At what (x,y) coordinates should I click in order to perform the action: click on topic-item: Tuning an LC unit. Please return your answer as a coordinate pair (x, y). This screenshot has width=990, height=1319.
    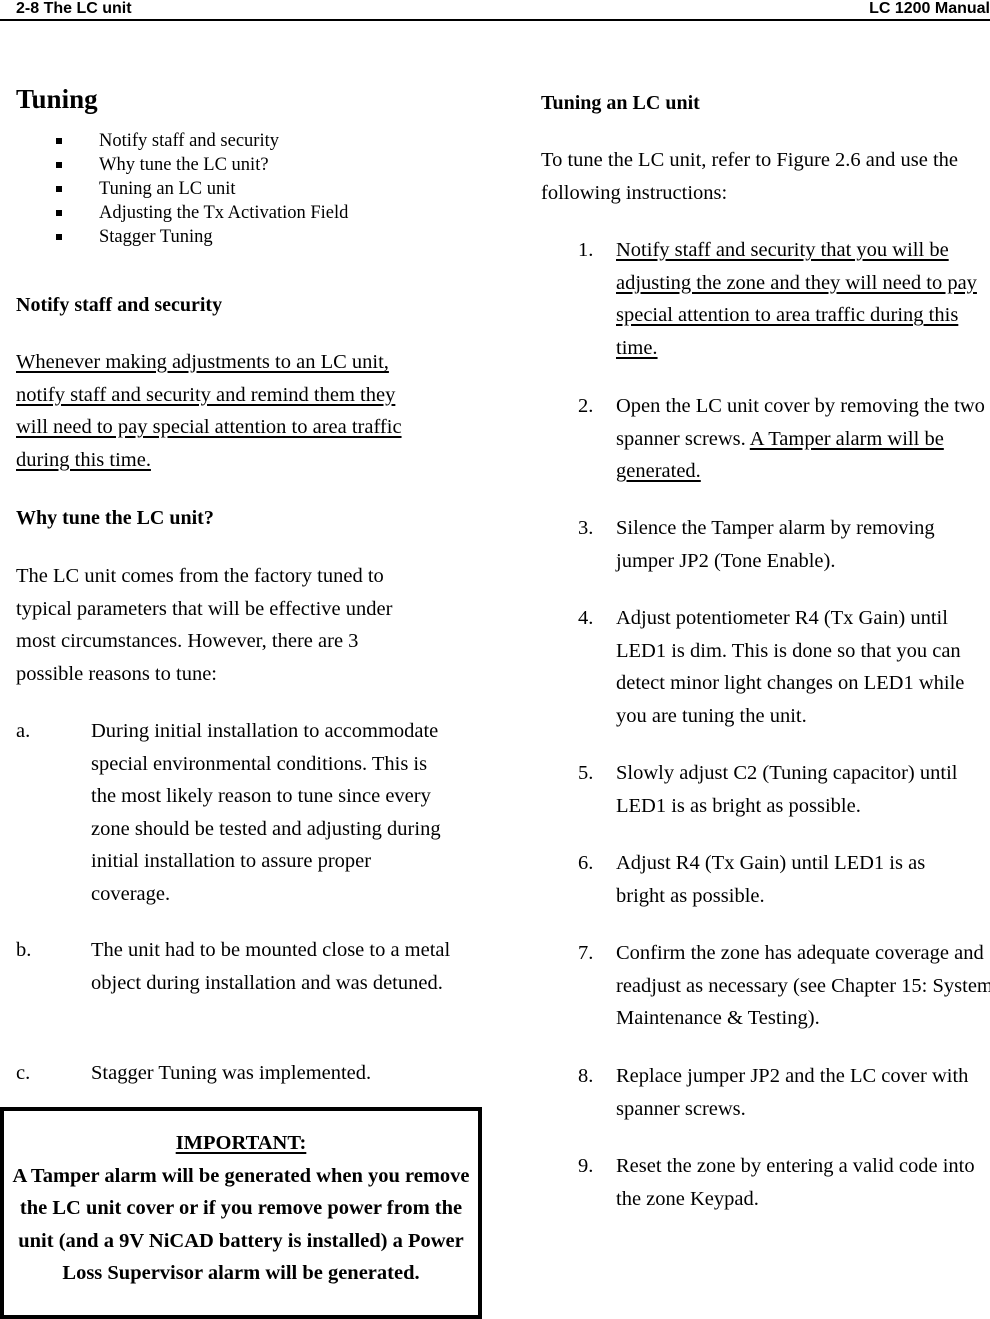
    Looking at the image, I should click on (202, 189).